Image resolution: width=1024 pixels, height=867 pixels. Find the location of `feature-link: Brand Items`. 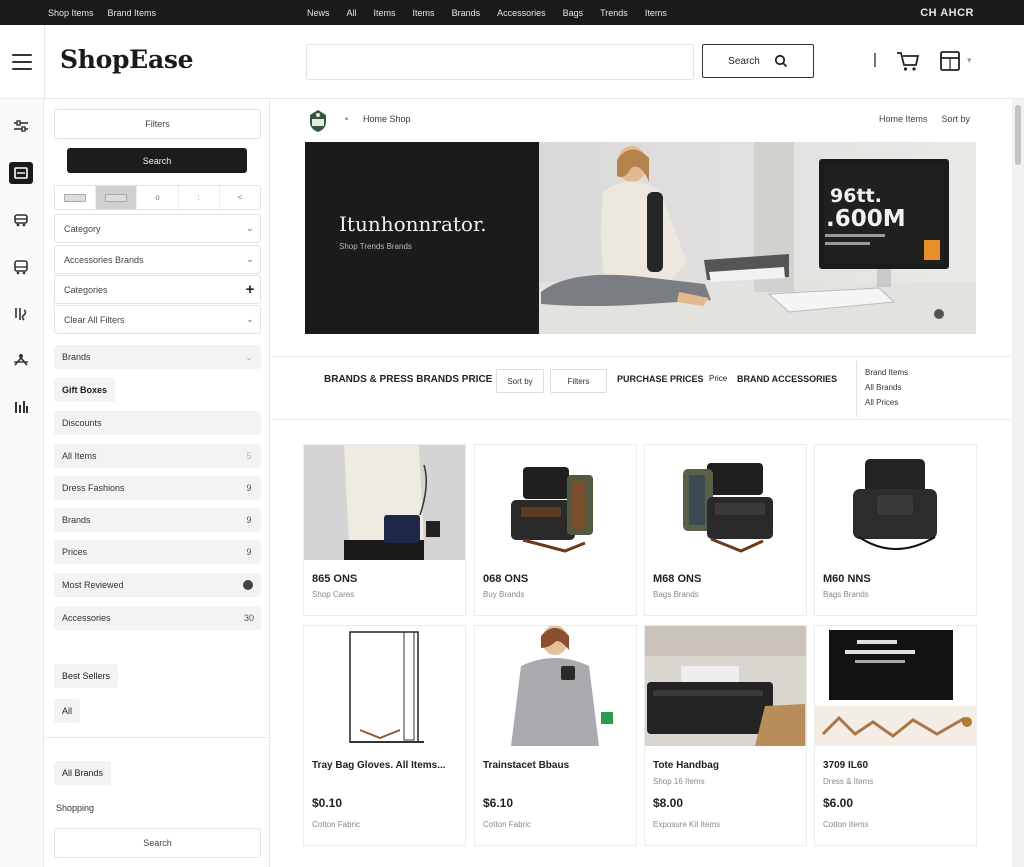

feature-link: Brand Items is located at coordinates (886, 372).